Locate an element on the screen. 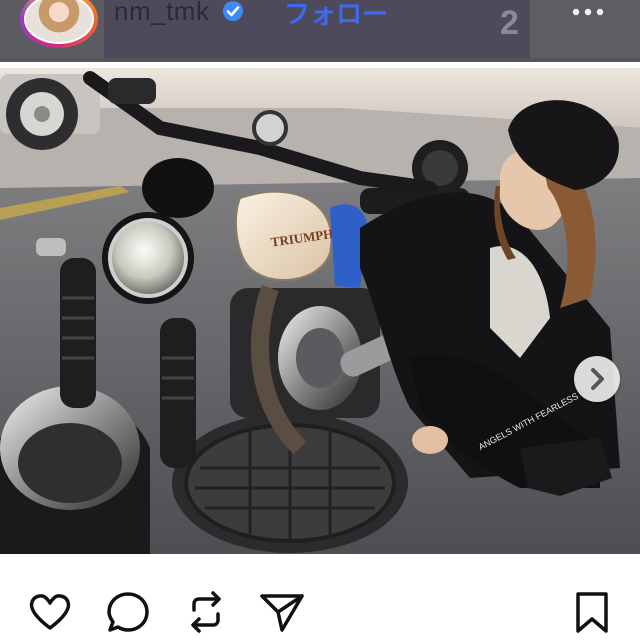 The width and height of the screenshot is (640, 640). verified-badge-icon is located at coordinates (233, 11).